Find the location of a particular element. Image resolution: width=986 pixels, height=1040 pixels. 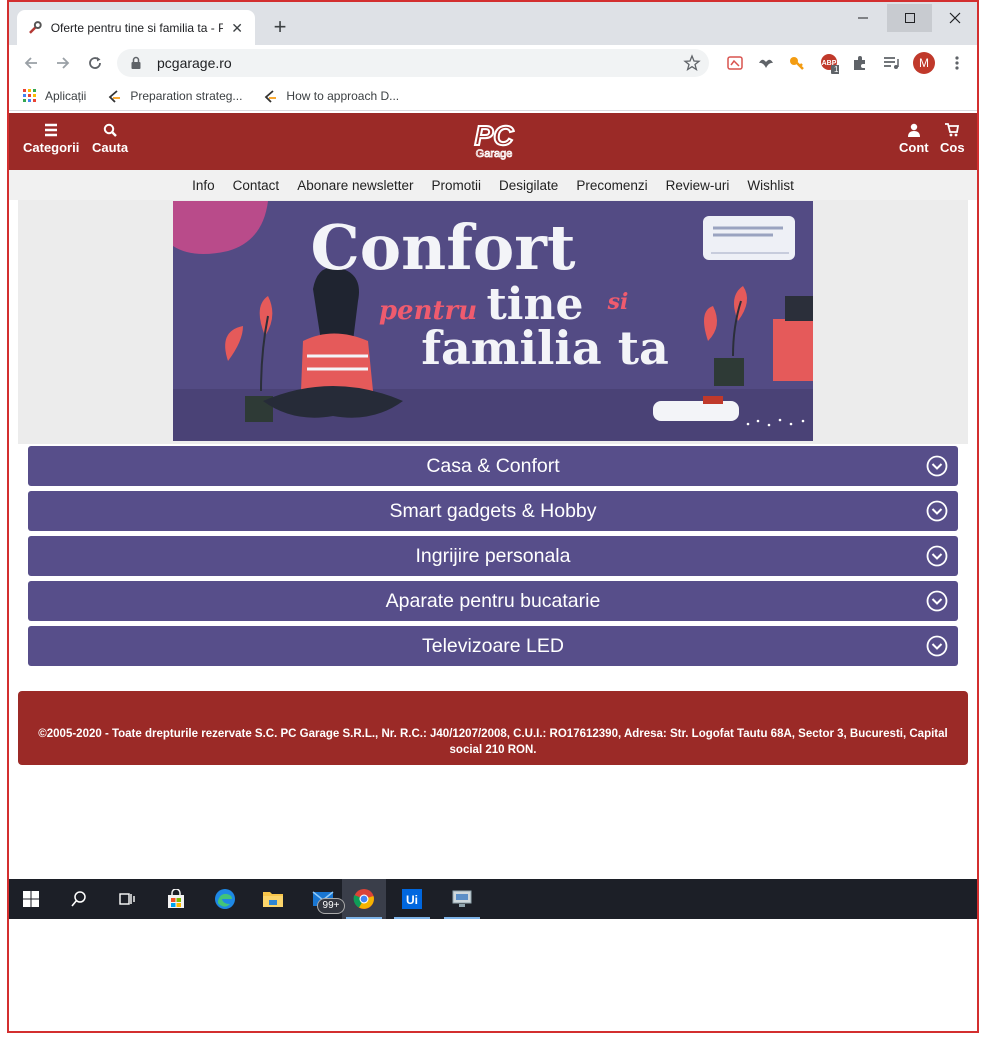

back-button is located at coordinates (31, 63).